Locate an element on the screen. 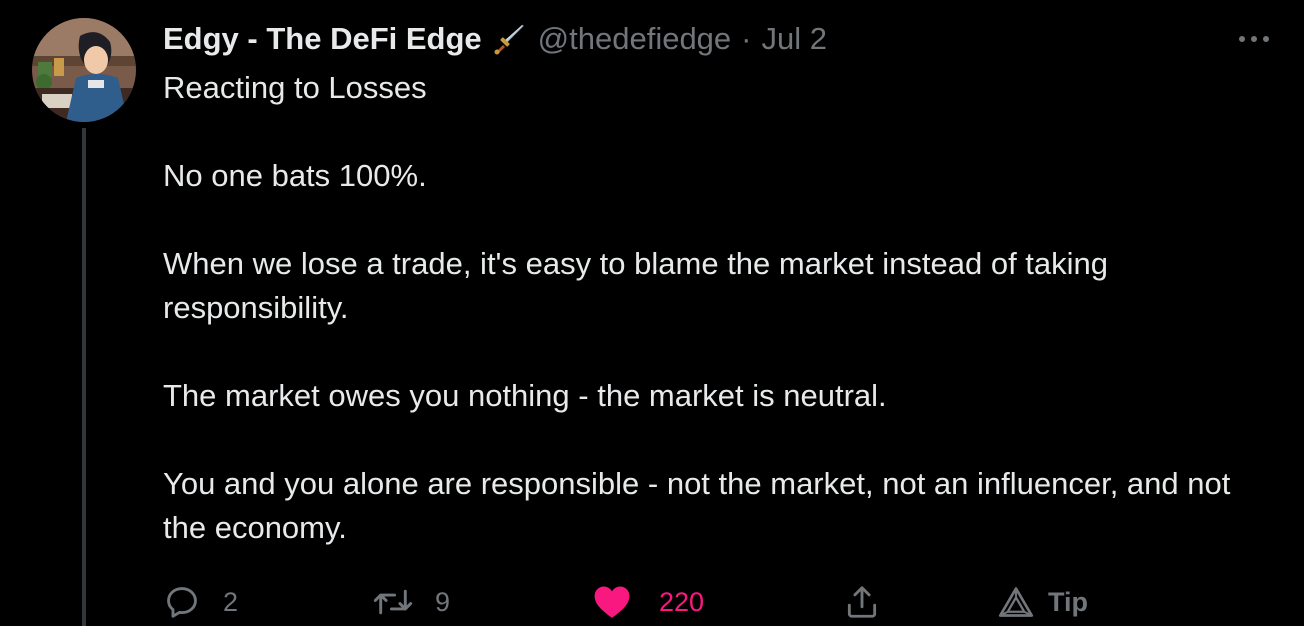 Image resolution: width=1304 pixels, height=626 pixels. share-icon is located at coordinates (862, 602).